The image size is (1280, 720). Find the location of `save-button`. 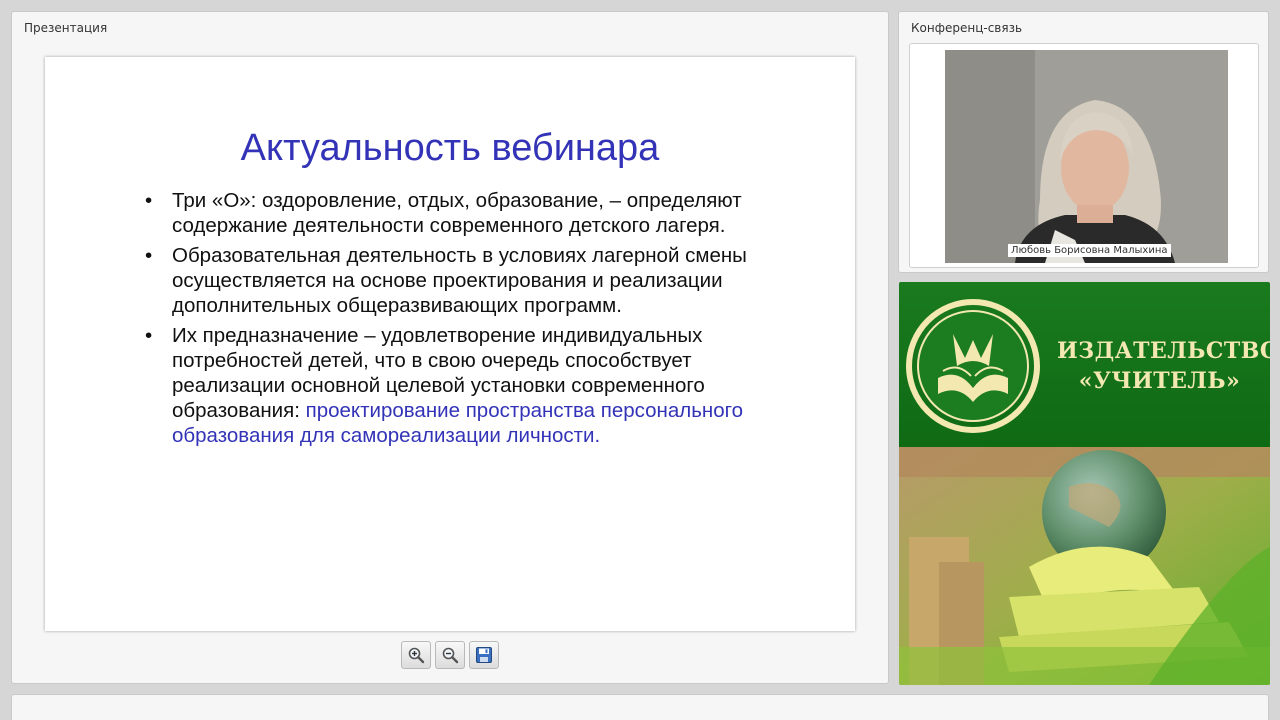

save-button is located at coordinates (484, 655).